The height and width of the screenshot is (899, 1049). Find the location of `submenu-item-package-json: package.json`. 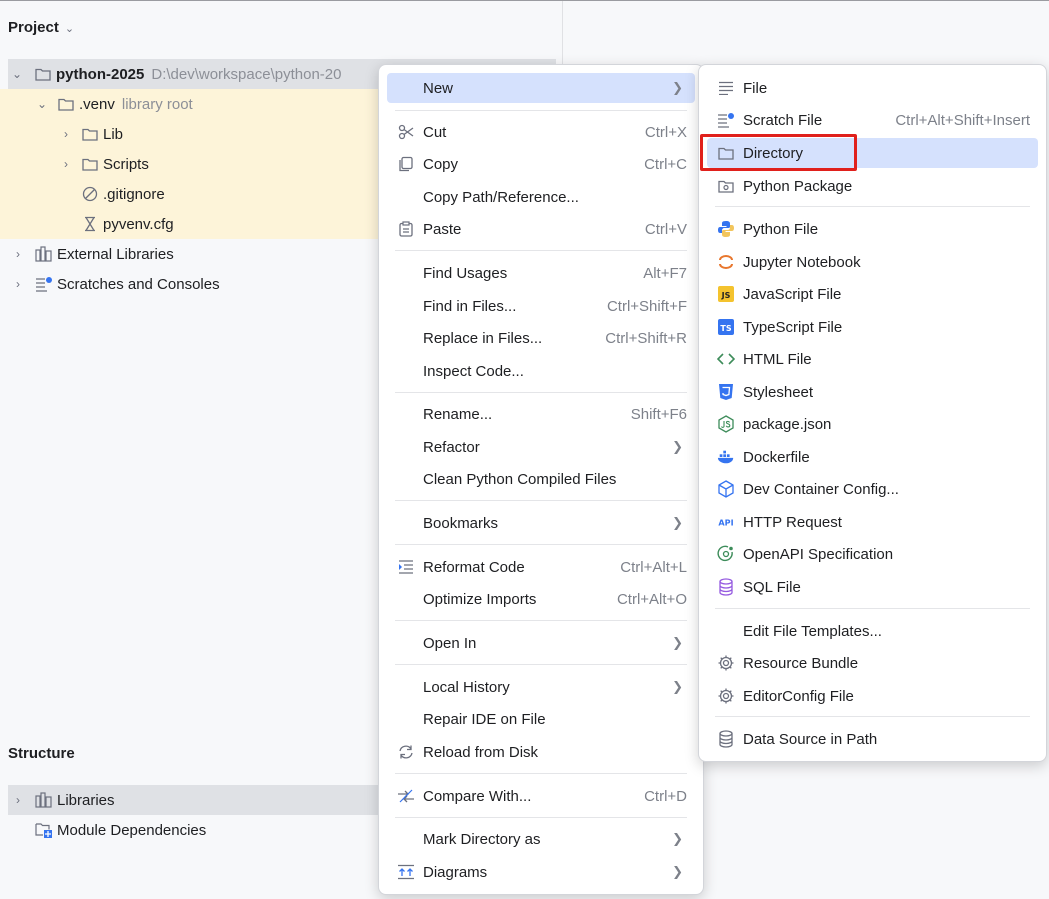

submenu-item-package-json: package.json is located at coordinates (872, 424).